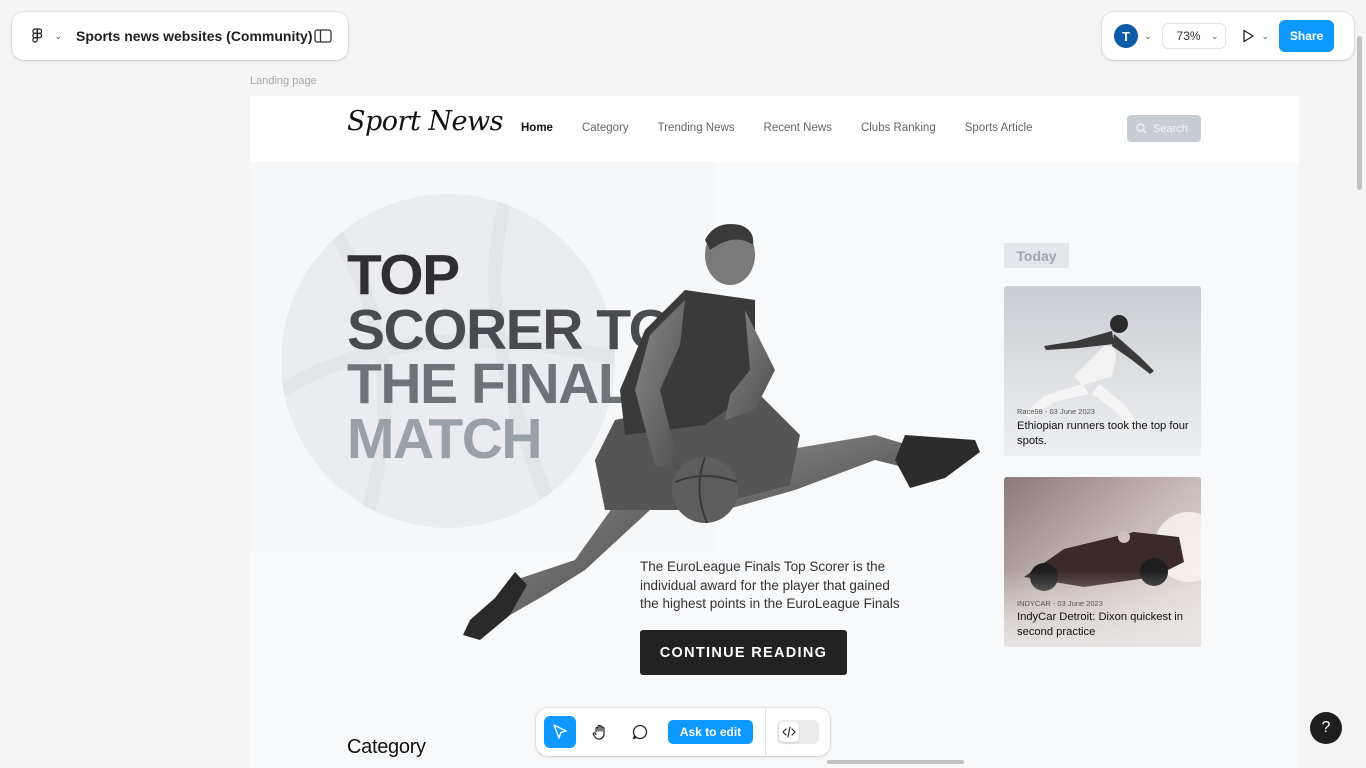 The height and width of the screenshot is (768, 1366). What do you see at coordinates (194, 36) in the screenshot?
I see `file-title: Sports news websites (Community)` at bounding box center [194, 36].